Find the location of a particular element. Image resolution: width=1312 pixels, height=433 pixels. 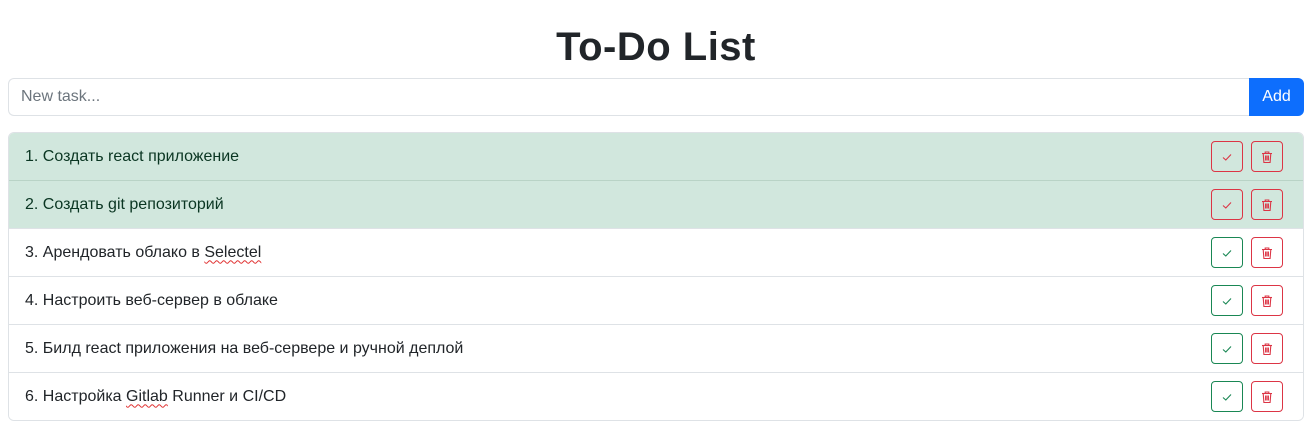

task-item: 4. Настроить веб-сервер в облаке is located at coordinates (656, 300).